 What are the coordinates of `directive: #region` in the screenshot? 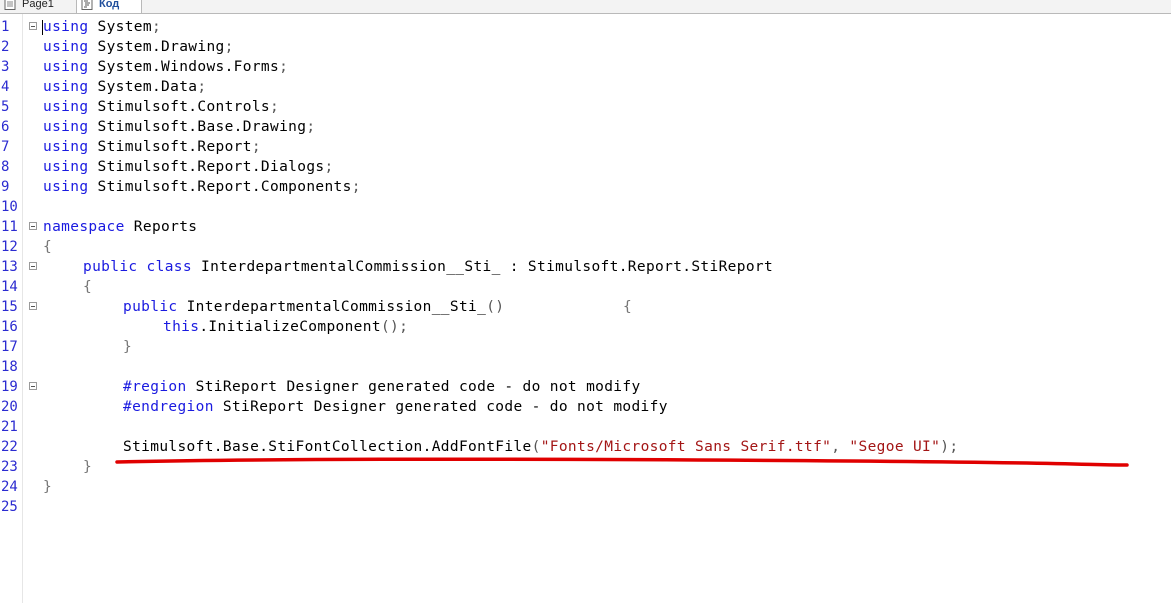 It's located at (155, 387).